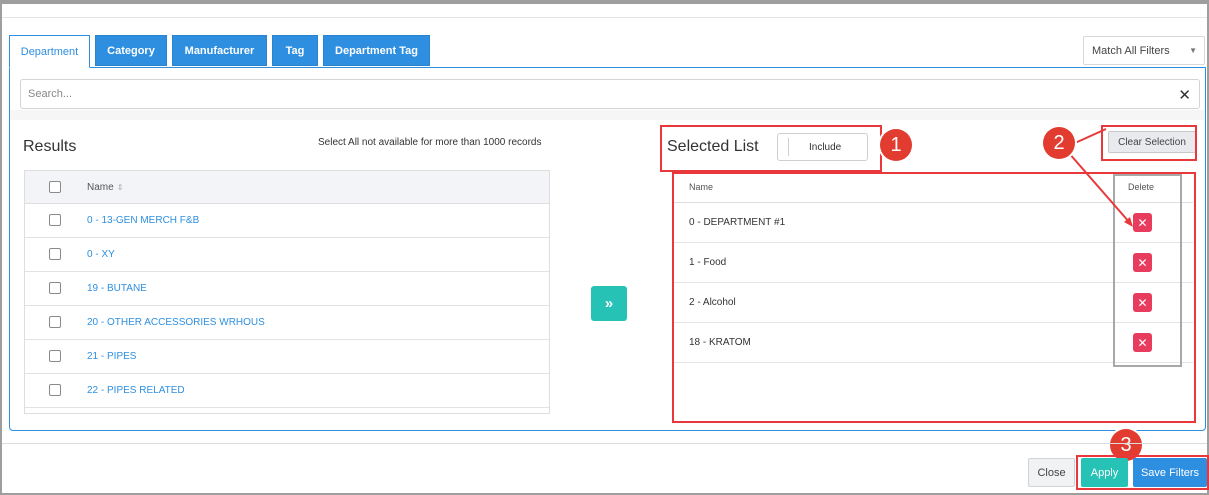  I want to click on tab-tag: Tag, so click(295, 50).